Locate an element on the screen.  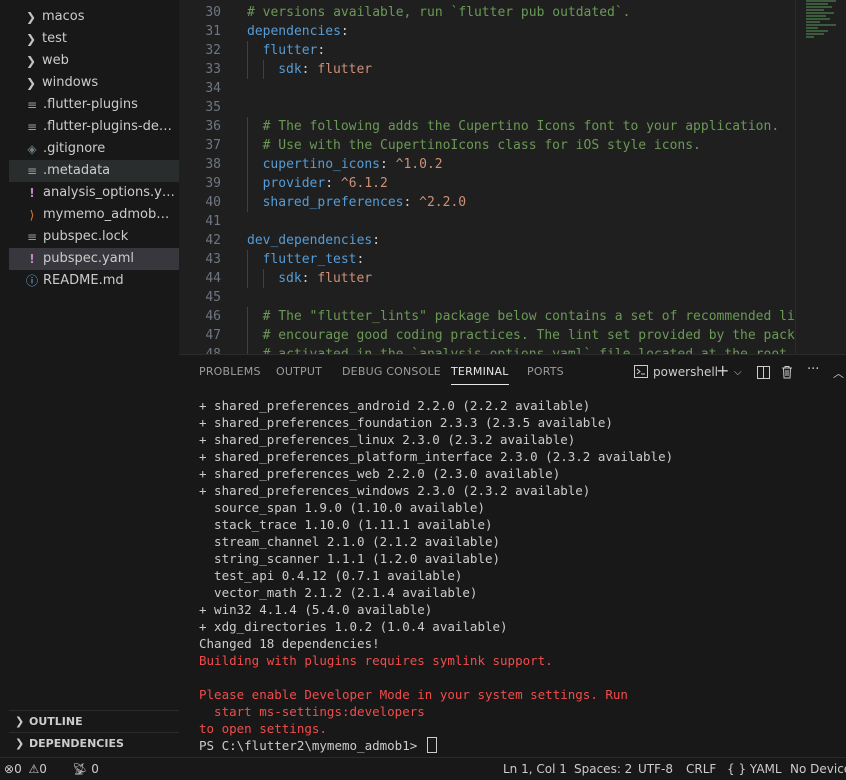
tab-debug-console: DEBUG CONSOLE is located at coordinates (391, 371).